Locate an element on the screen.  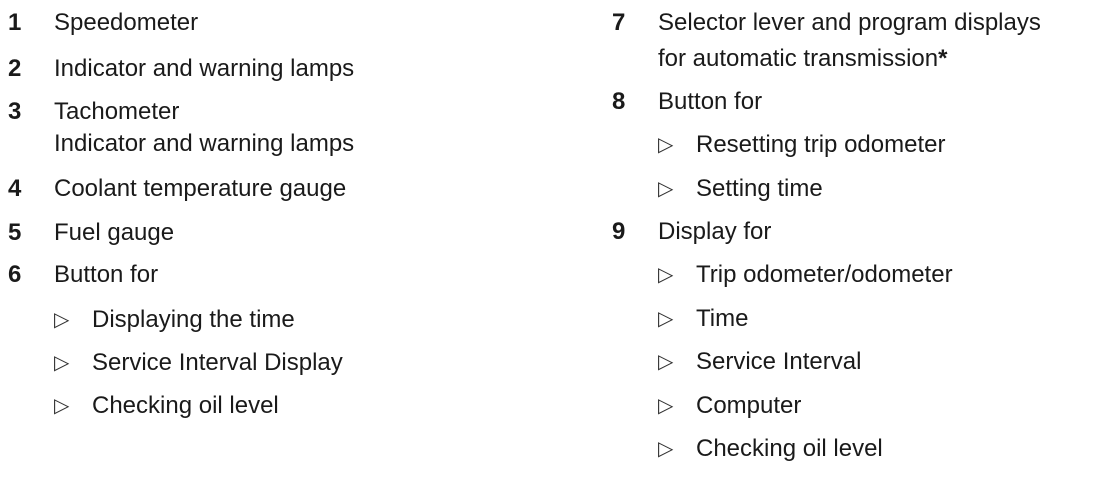
item-number: 4 is located at coordinates (15, 188).